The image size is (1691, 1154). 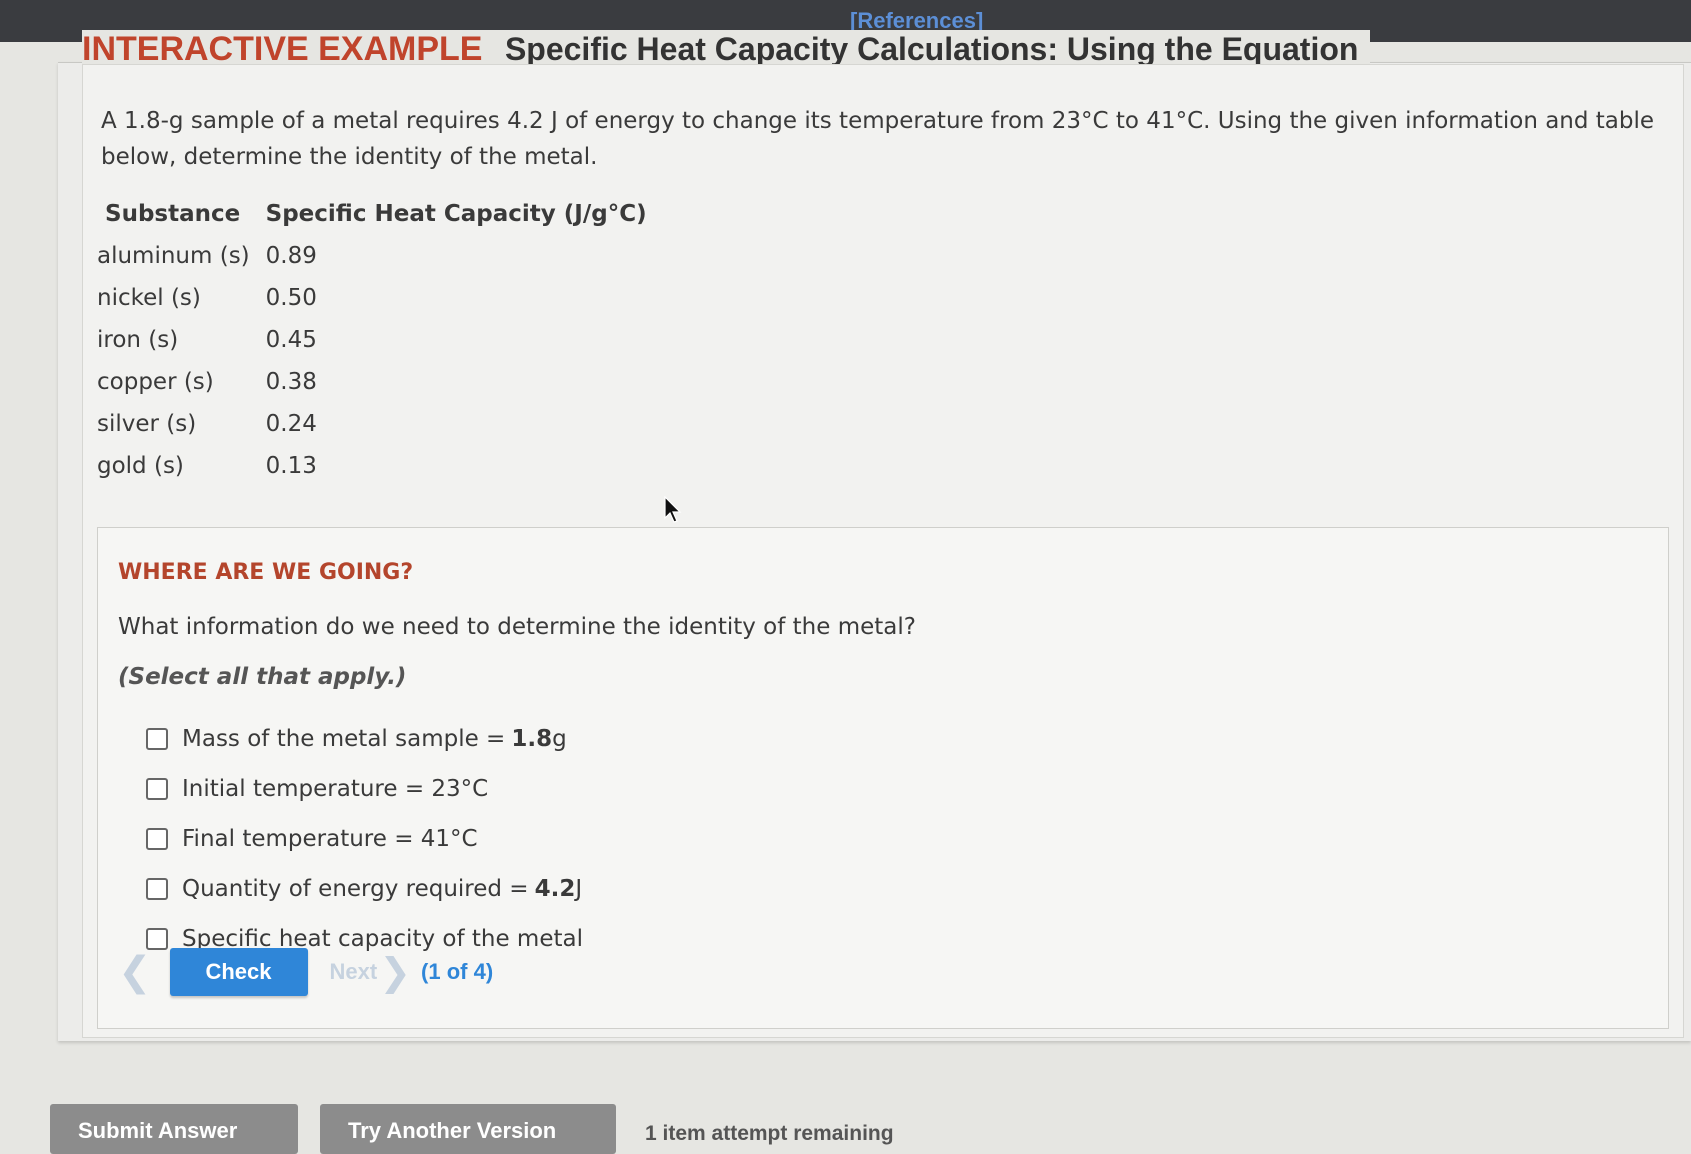 I want to click on option-mass: Mass of the metal sample = 1.8 g, so click(x=364, y=739).